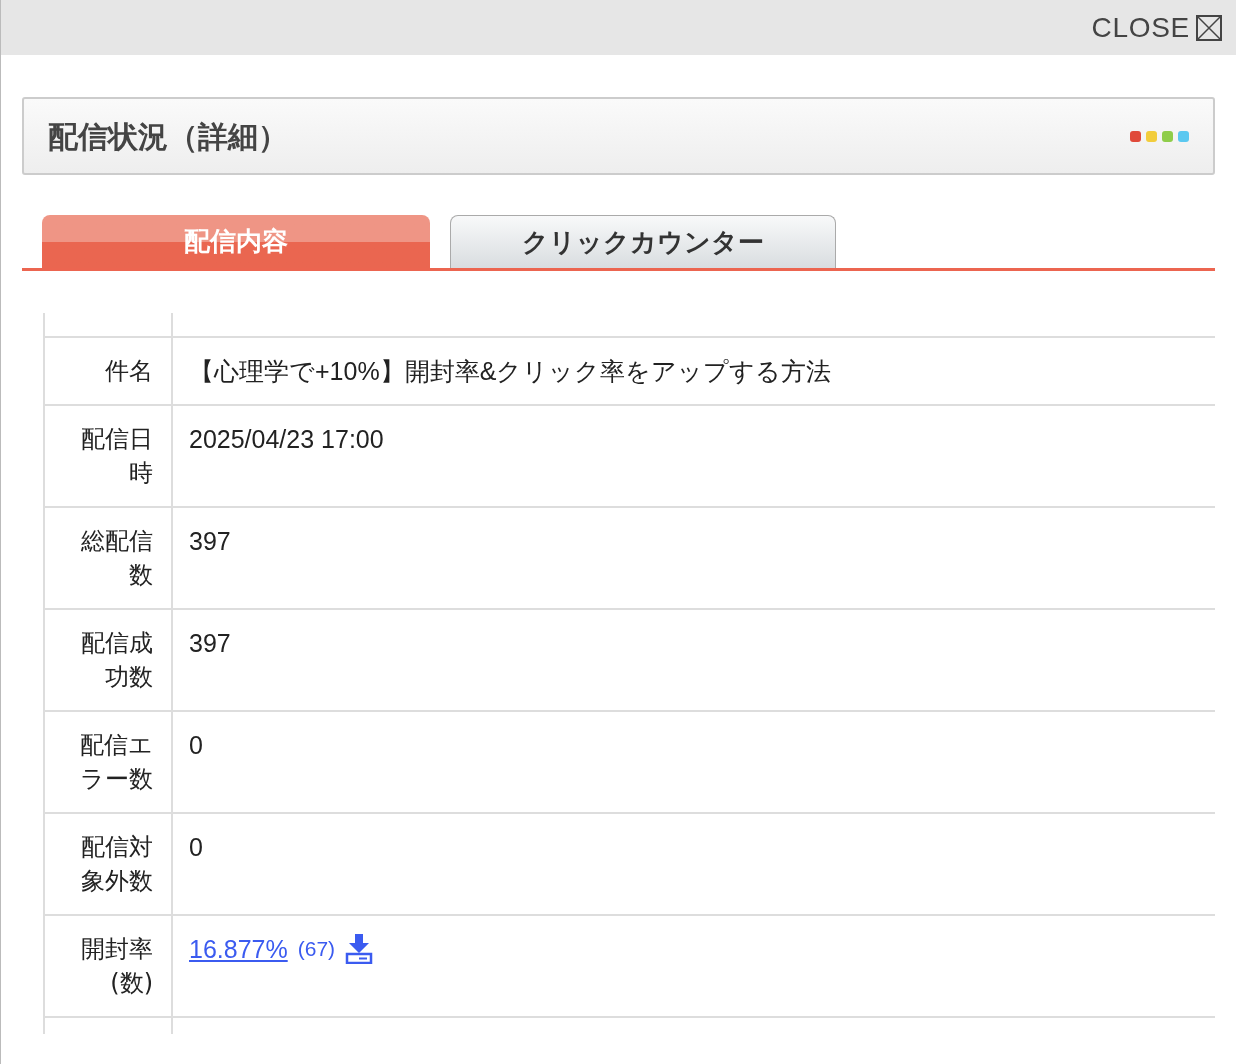  What do you see at coordinates (359, 948) in the screenshot?
I see `download-icon` at bounding box center [359, 948].